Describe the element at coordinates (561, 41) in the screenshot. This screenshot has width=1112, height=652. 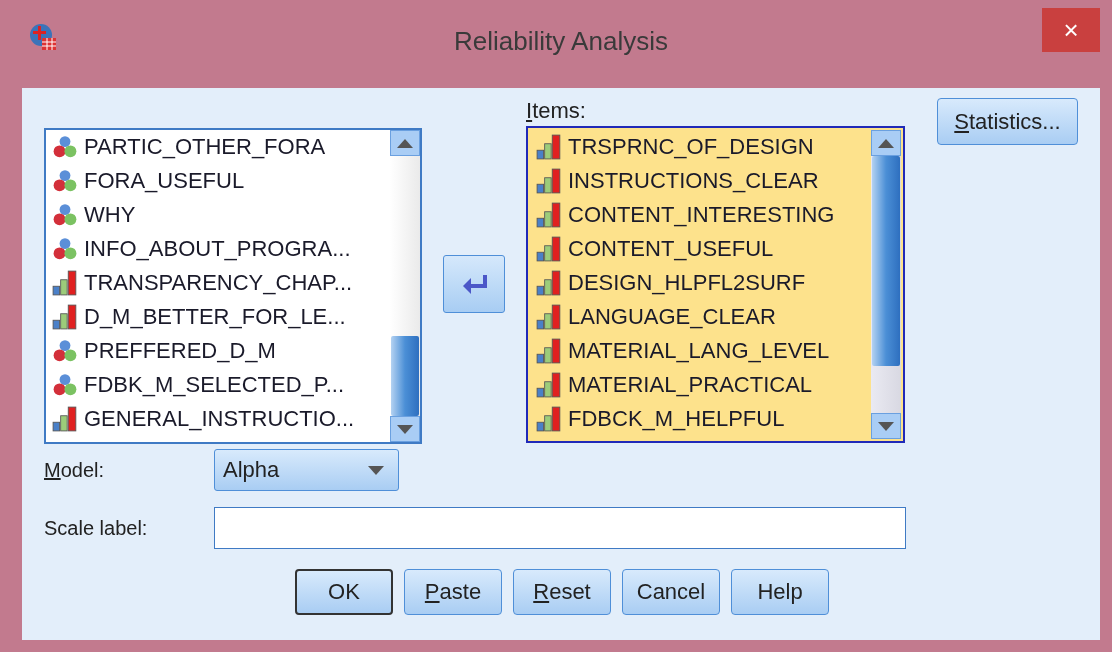
I see `window-title: Reliability Analysis` at that location.